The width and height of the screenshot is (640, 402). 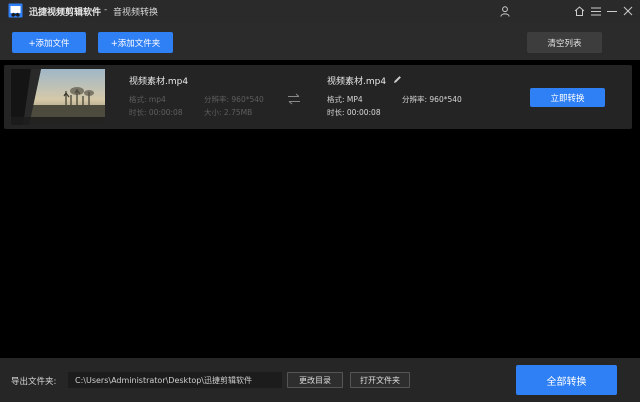 What do you see at coordinates (398, 80) in the screenshot?
I see `edit-name-icon` at bounding box center [398, 80].